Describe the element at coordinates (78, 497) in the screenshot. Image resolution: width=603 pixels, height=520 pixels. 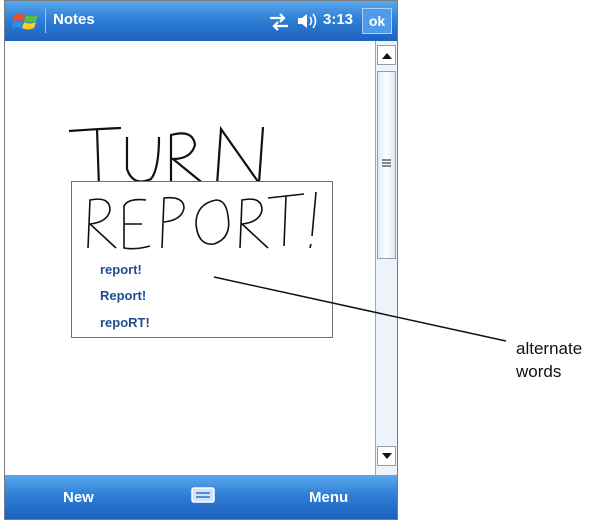
I see `new-button: New` at that location.